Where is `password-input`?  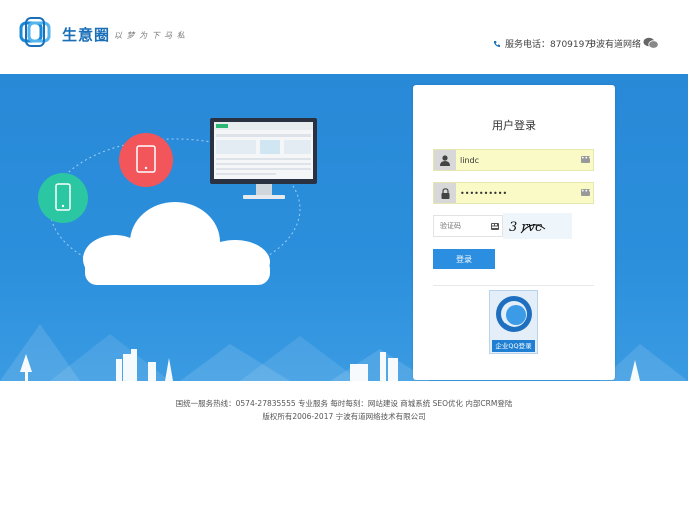 password-input is located at coordinates (515, 193).